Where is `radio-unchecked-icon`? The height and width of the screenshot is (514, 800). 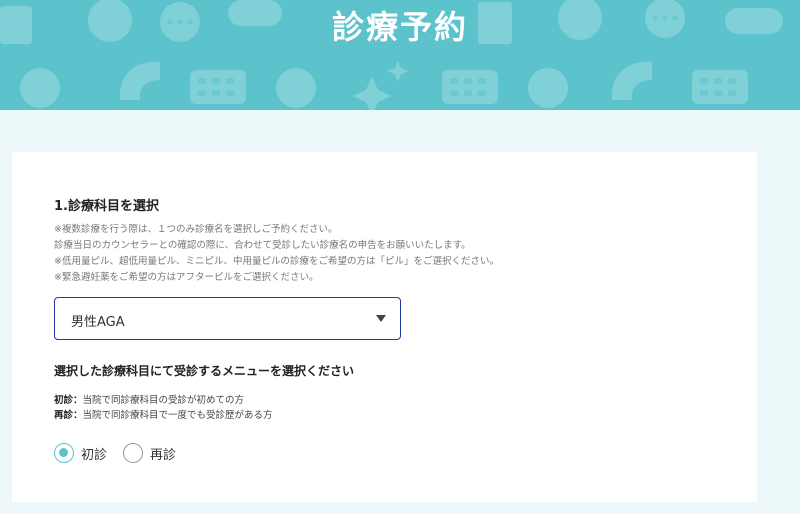 radio-unchecked-icon is located at coordinates (133, 453).